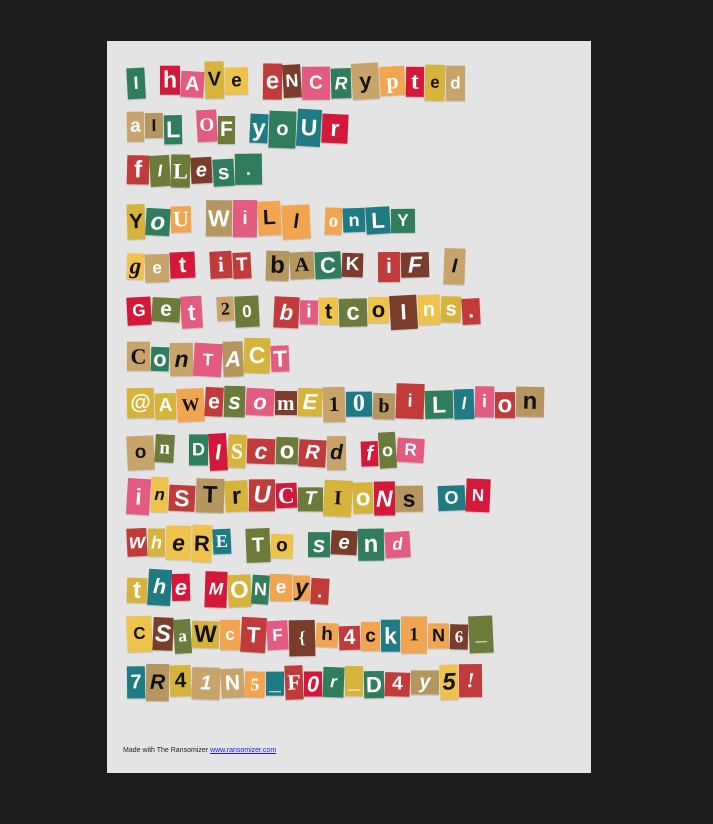 The width and height of the screenshot is (713, 824). What do you see at coordinates (135, 266) in the screenshot?
I see `letter-tile: g` at bounding box center [135, 266].